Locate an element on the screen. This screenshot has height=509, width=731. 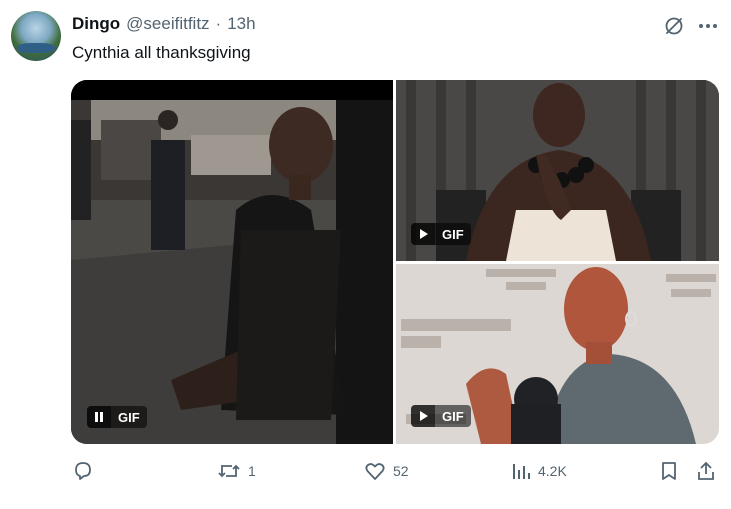
timestamp: 13h is located at coordinates (241, 24).